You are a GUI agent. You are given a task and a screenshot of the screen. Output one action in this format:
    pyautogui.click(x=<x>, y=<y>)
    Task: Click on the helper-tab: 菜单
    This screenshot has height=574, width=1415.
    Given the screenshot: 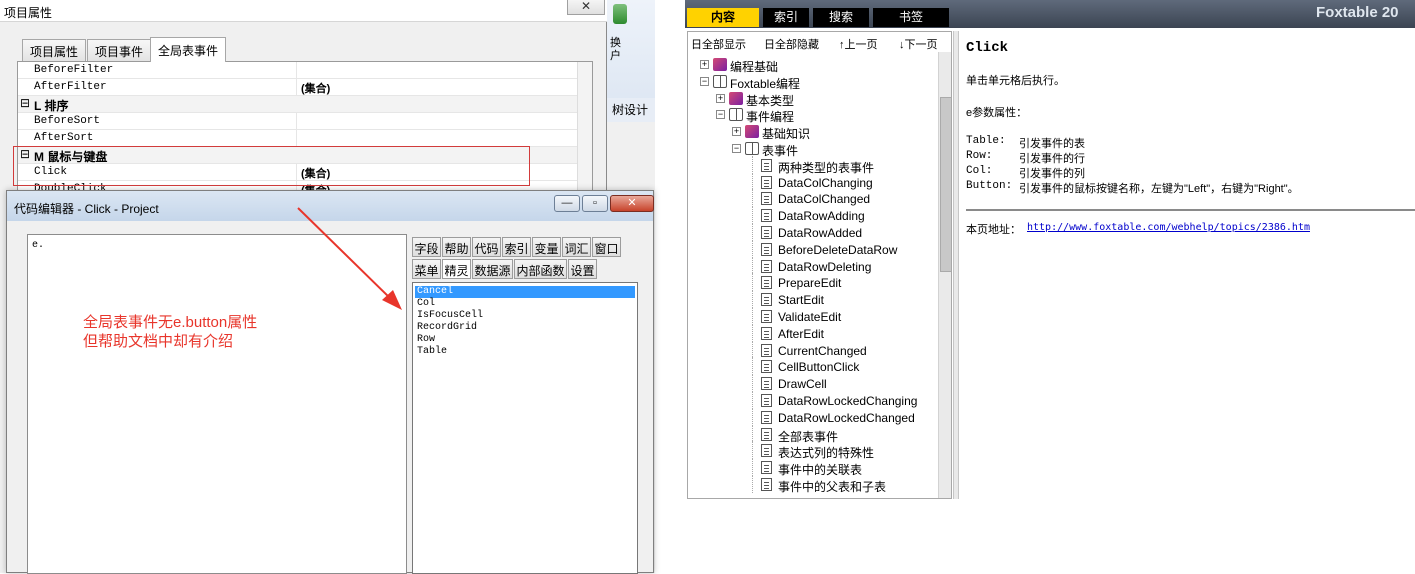 What is the action you would take?
    pyautogui.click(x=426, y=269)
    